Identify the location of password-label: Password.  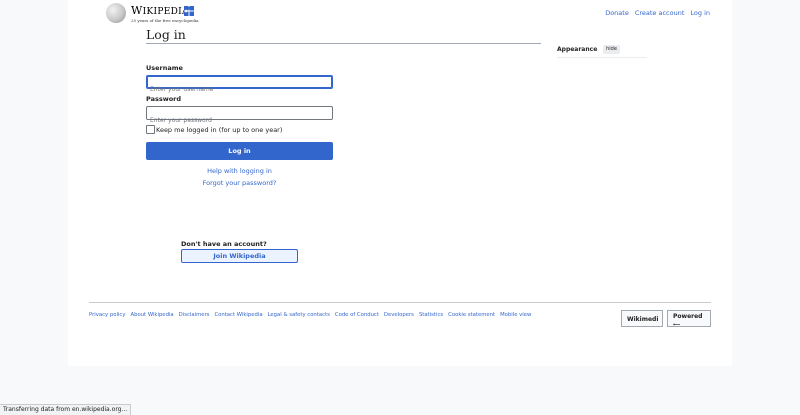
(164, 99).